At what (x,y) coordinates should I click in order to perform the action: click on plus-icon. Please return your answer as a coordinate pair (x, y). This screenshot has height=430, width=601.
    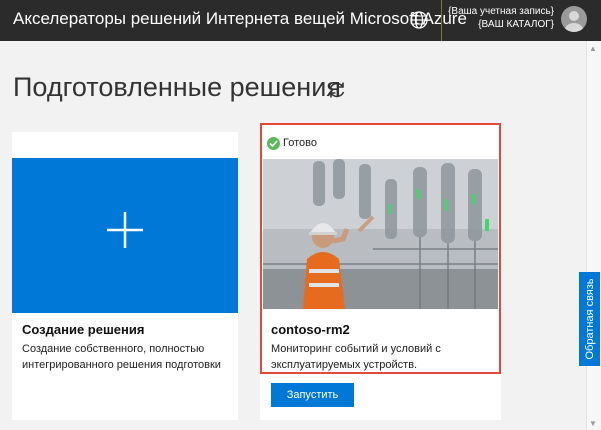
    Looking at the image, I should click on (125, 230).